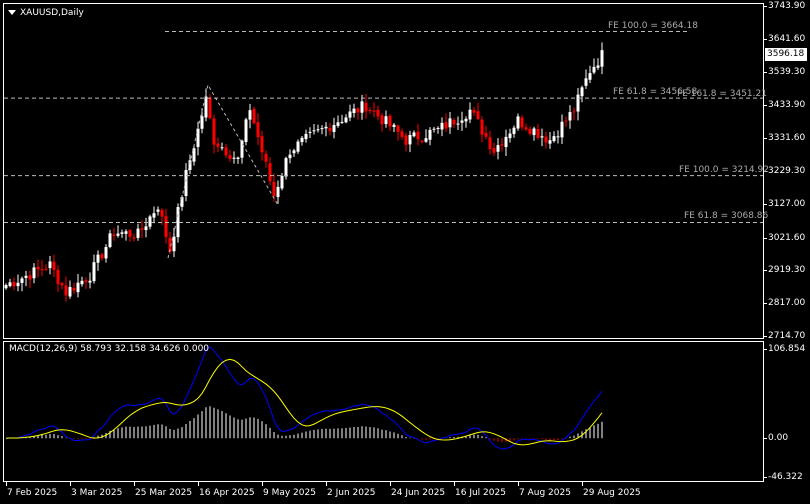  I want to click on date-axis-label: 3 Mar 2025, so click(97, 493).